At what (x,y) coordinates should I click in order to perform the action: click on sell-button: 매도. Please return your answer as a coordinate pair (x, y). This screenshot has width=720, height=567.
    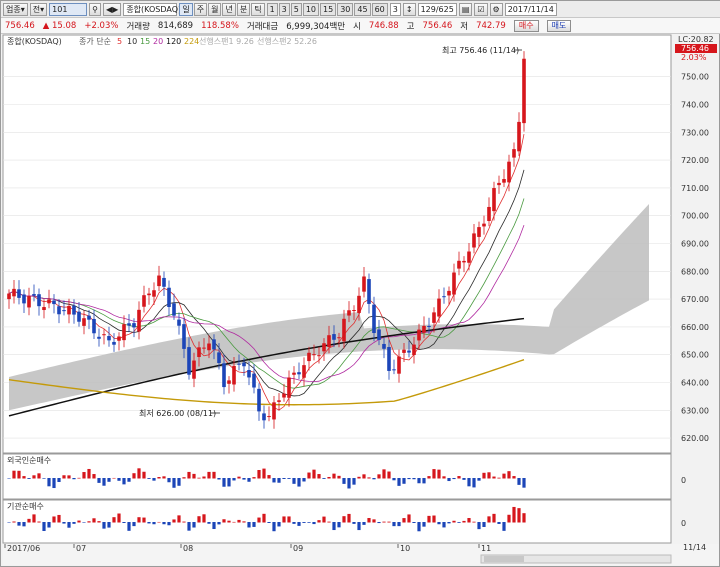
    Looking at the image, I should click on (559, 25).